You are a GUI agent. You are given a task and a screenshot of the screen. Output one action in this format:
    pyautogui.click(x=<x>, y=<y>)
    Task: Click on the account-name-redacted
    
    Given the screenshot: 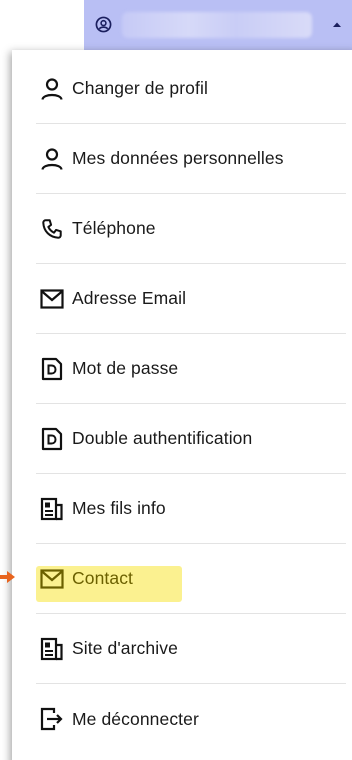 What is the action you would take?
    pyautogui.click(x=217, y=25)
    